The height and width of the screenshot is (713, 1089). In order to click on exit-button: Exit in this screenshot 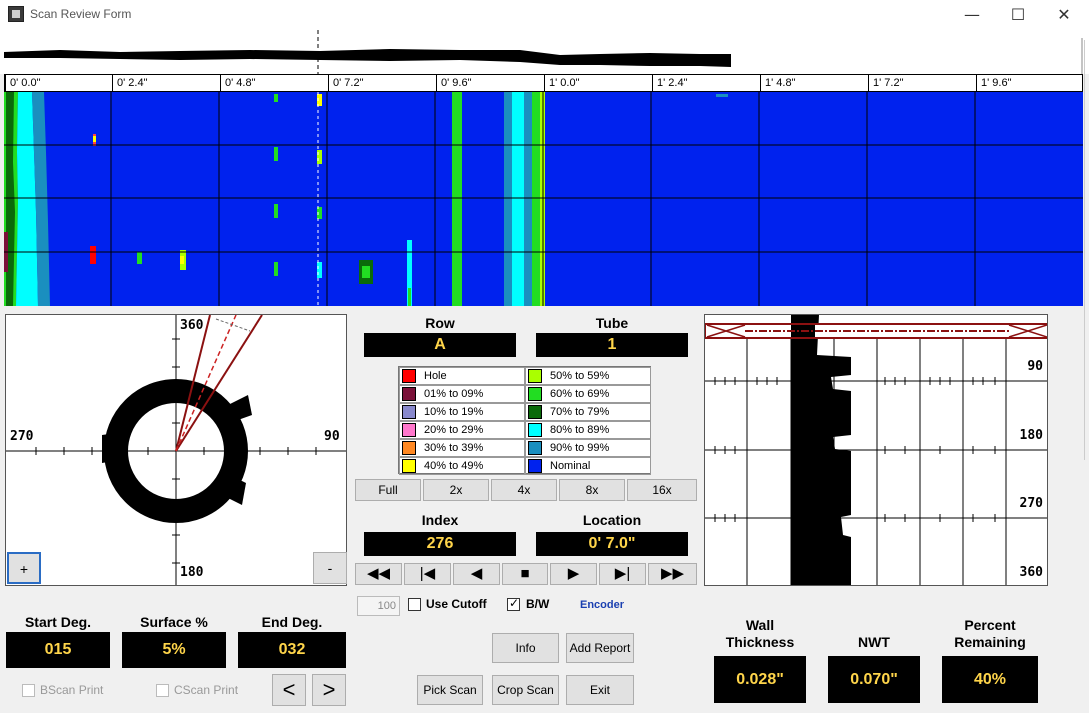, I will do `click(600, 690)`.